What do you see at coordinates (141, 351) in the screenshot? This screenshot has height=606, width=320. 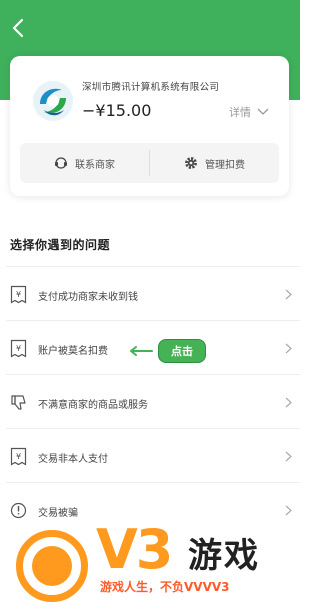 I see `arrow-left-icon` at bounding box center [141, 351].